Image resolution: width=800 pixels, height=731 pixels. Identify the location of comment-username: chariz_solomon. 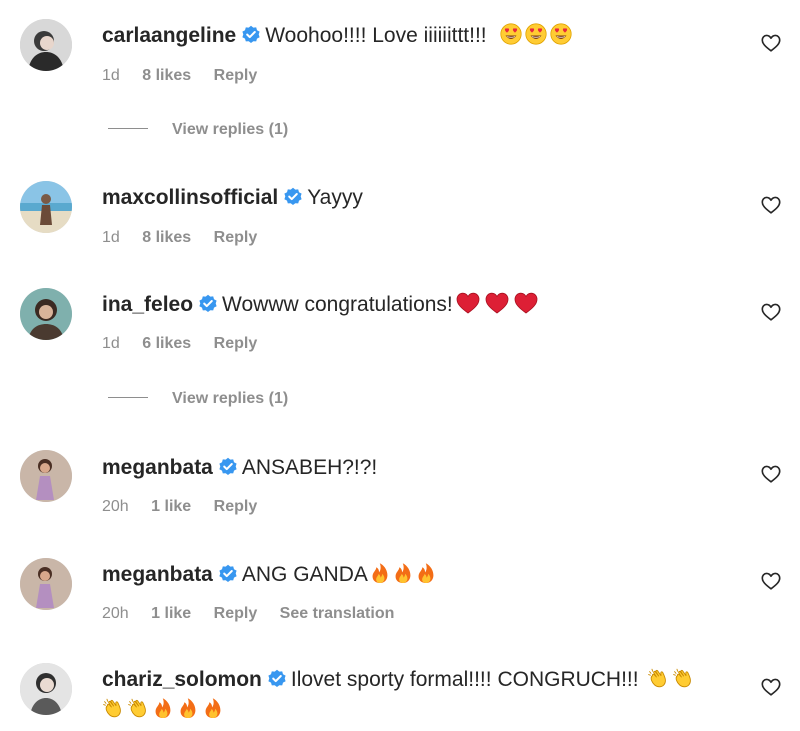
(182, 679).